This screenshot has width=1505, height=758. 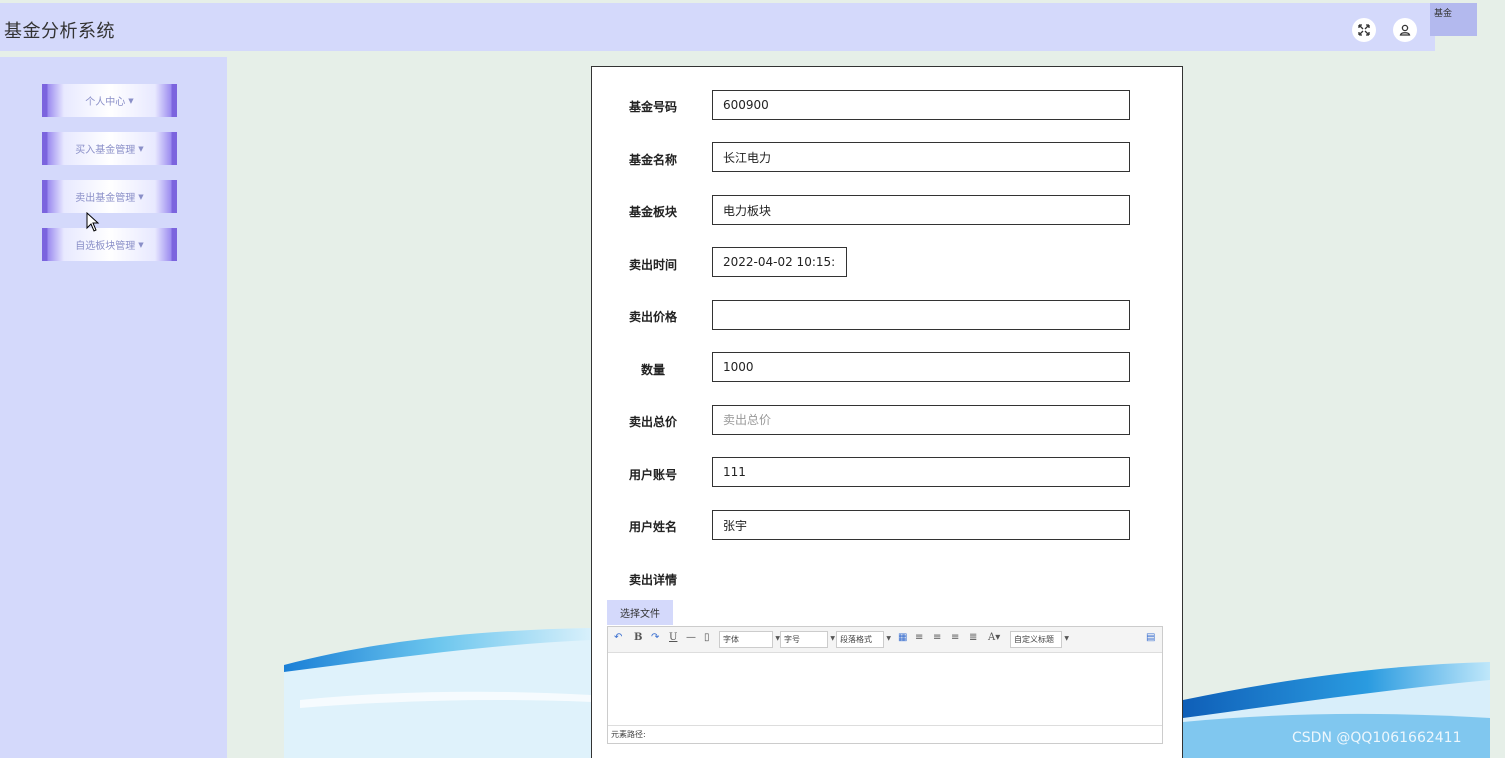 What do you see at coordinates (921, 210) in the screenshot?
I see `fund-sector-input` at bounding box center [921, 210].